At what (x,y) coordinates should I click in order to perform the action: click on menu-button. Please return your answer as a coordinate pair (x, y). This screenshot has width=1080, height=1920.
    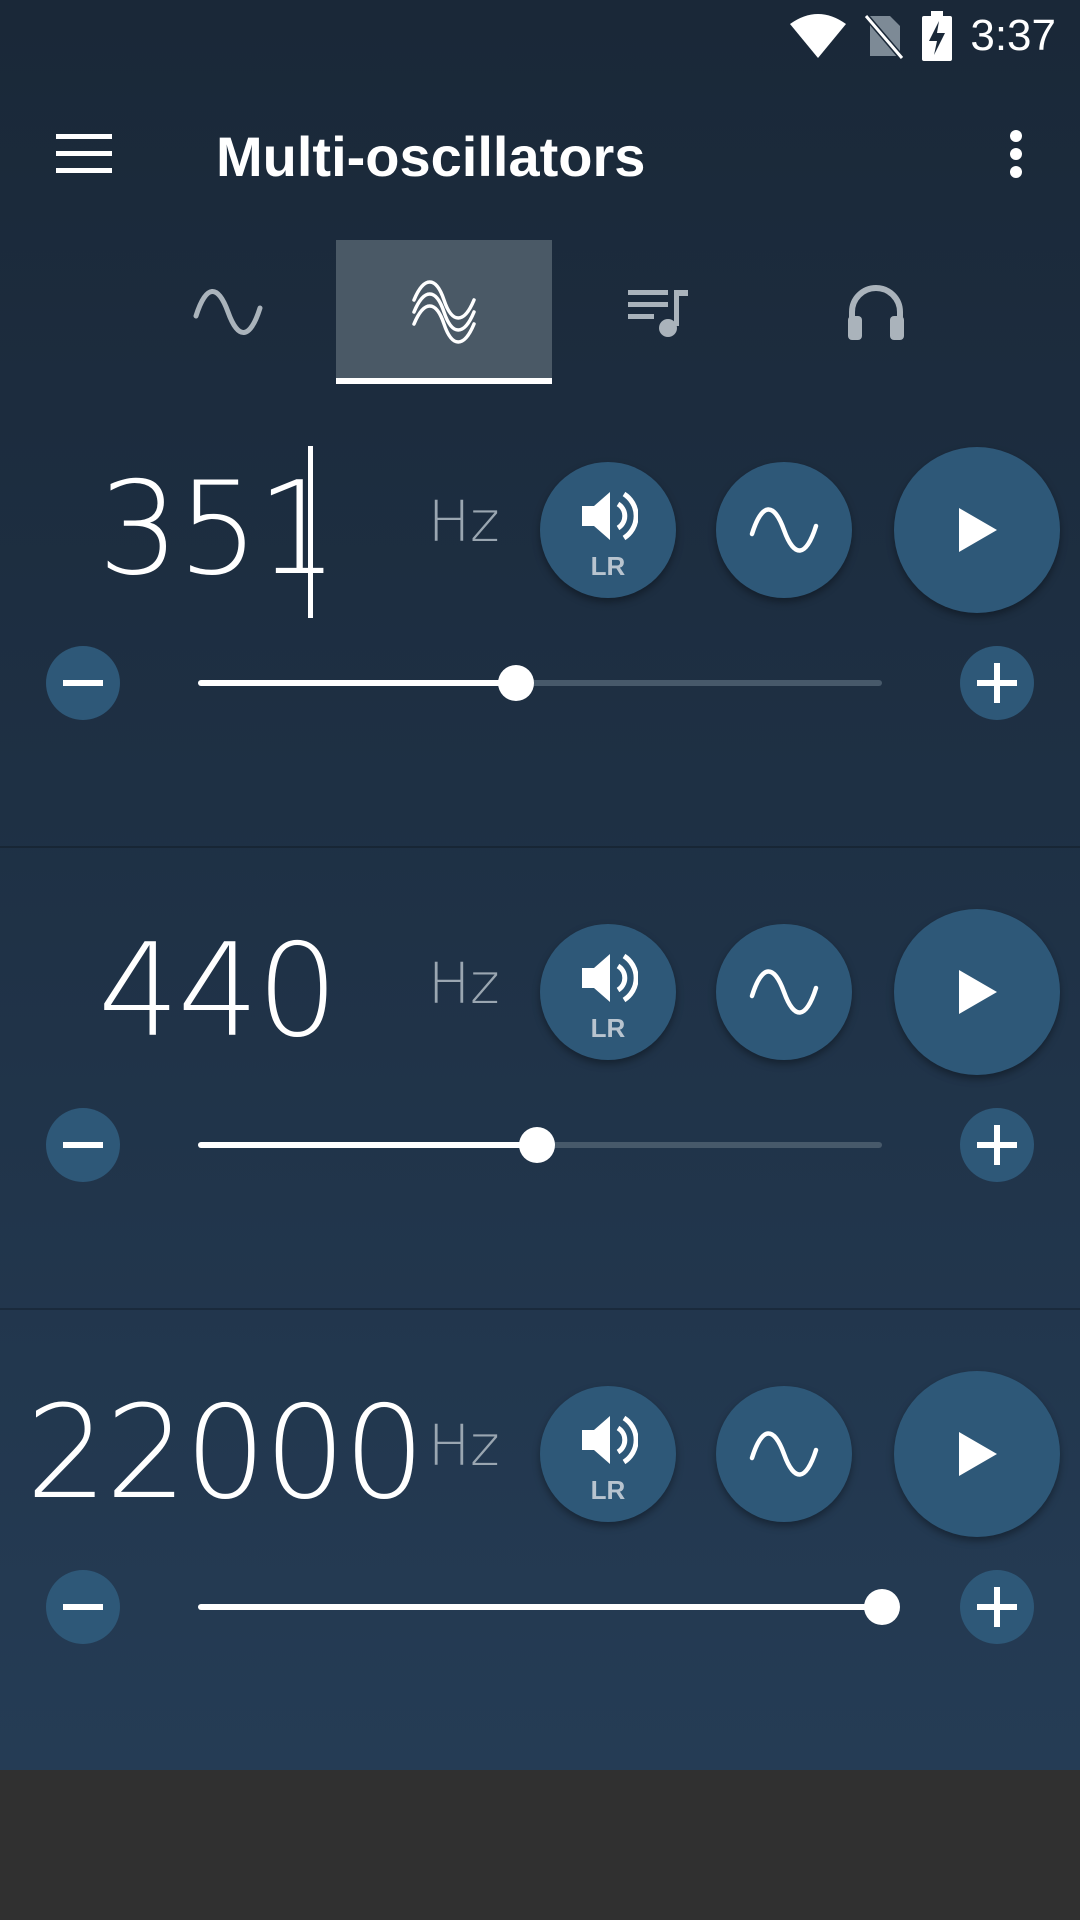
    Looking at the image, I should click on (84, 154).